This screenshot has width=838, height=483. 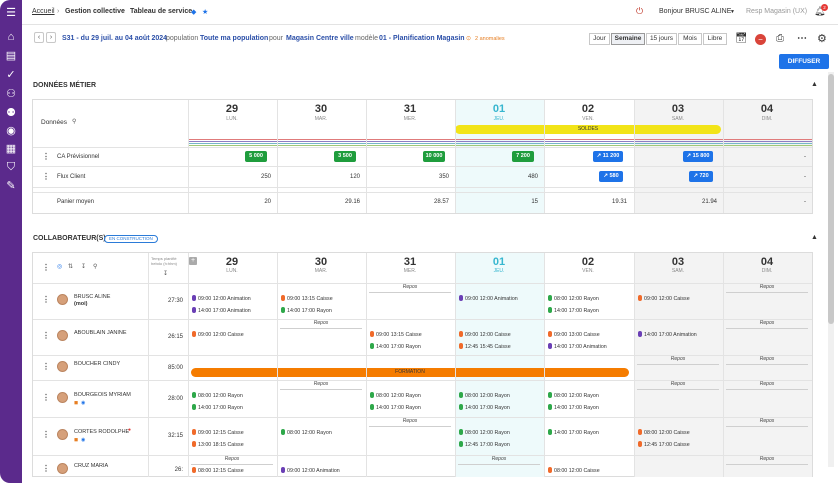 I want to click on collab-day-number: 04, so click(x=767, y=262).